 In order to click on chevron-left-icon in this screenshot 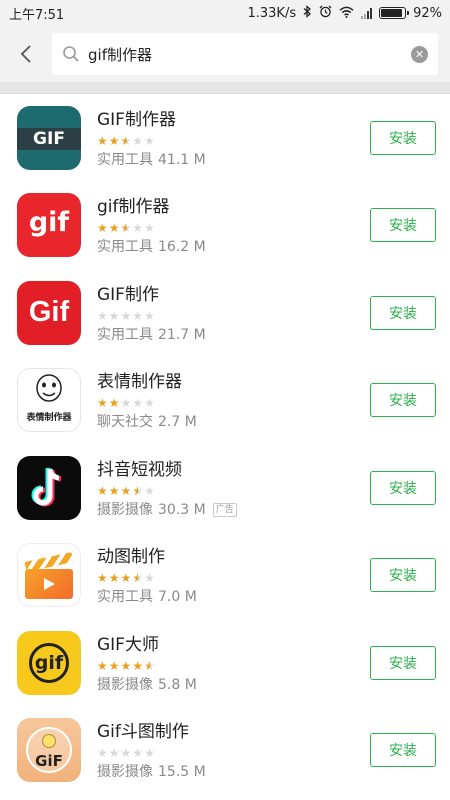, I will do `click(25, 54)`.